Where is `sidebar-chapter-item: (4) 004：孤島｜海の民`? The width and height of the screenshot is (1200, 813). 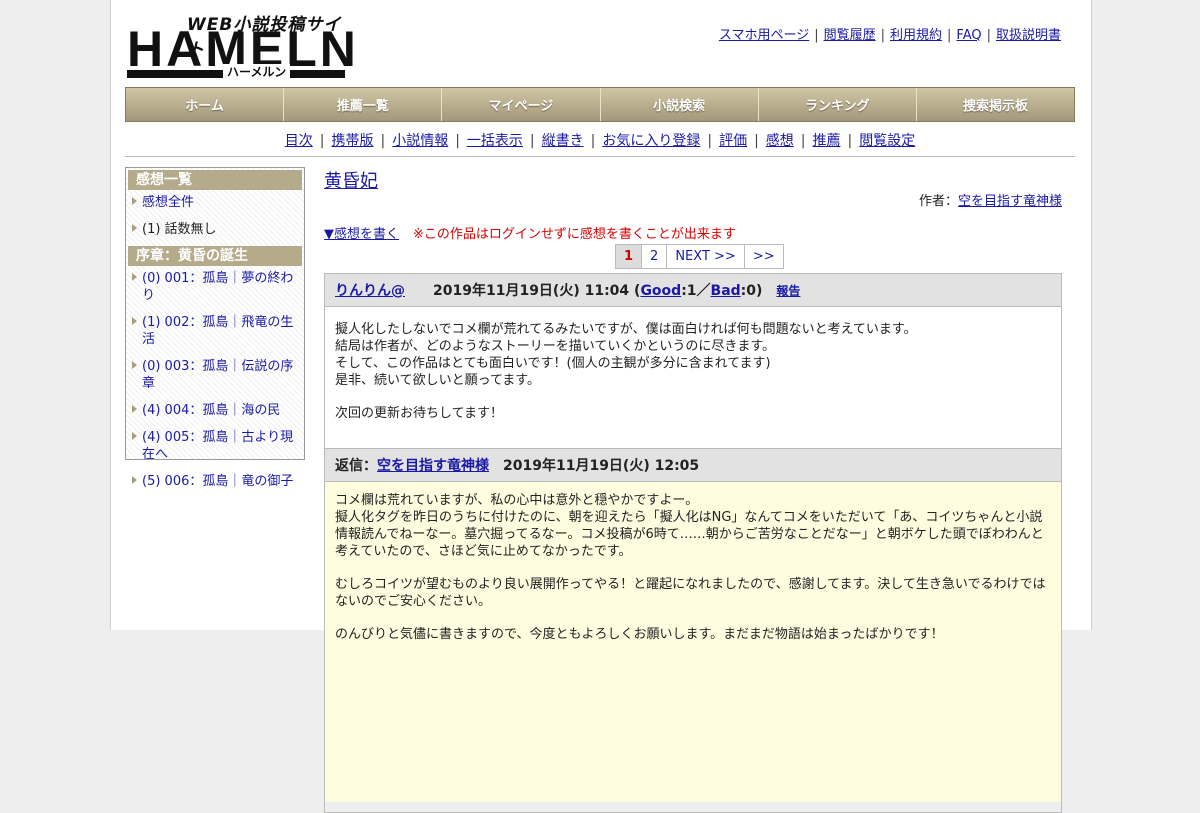 sidebar-chapter-item: (4) 004：孤島｜海の民 is located at coordinates (215, 411).